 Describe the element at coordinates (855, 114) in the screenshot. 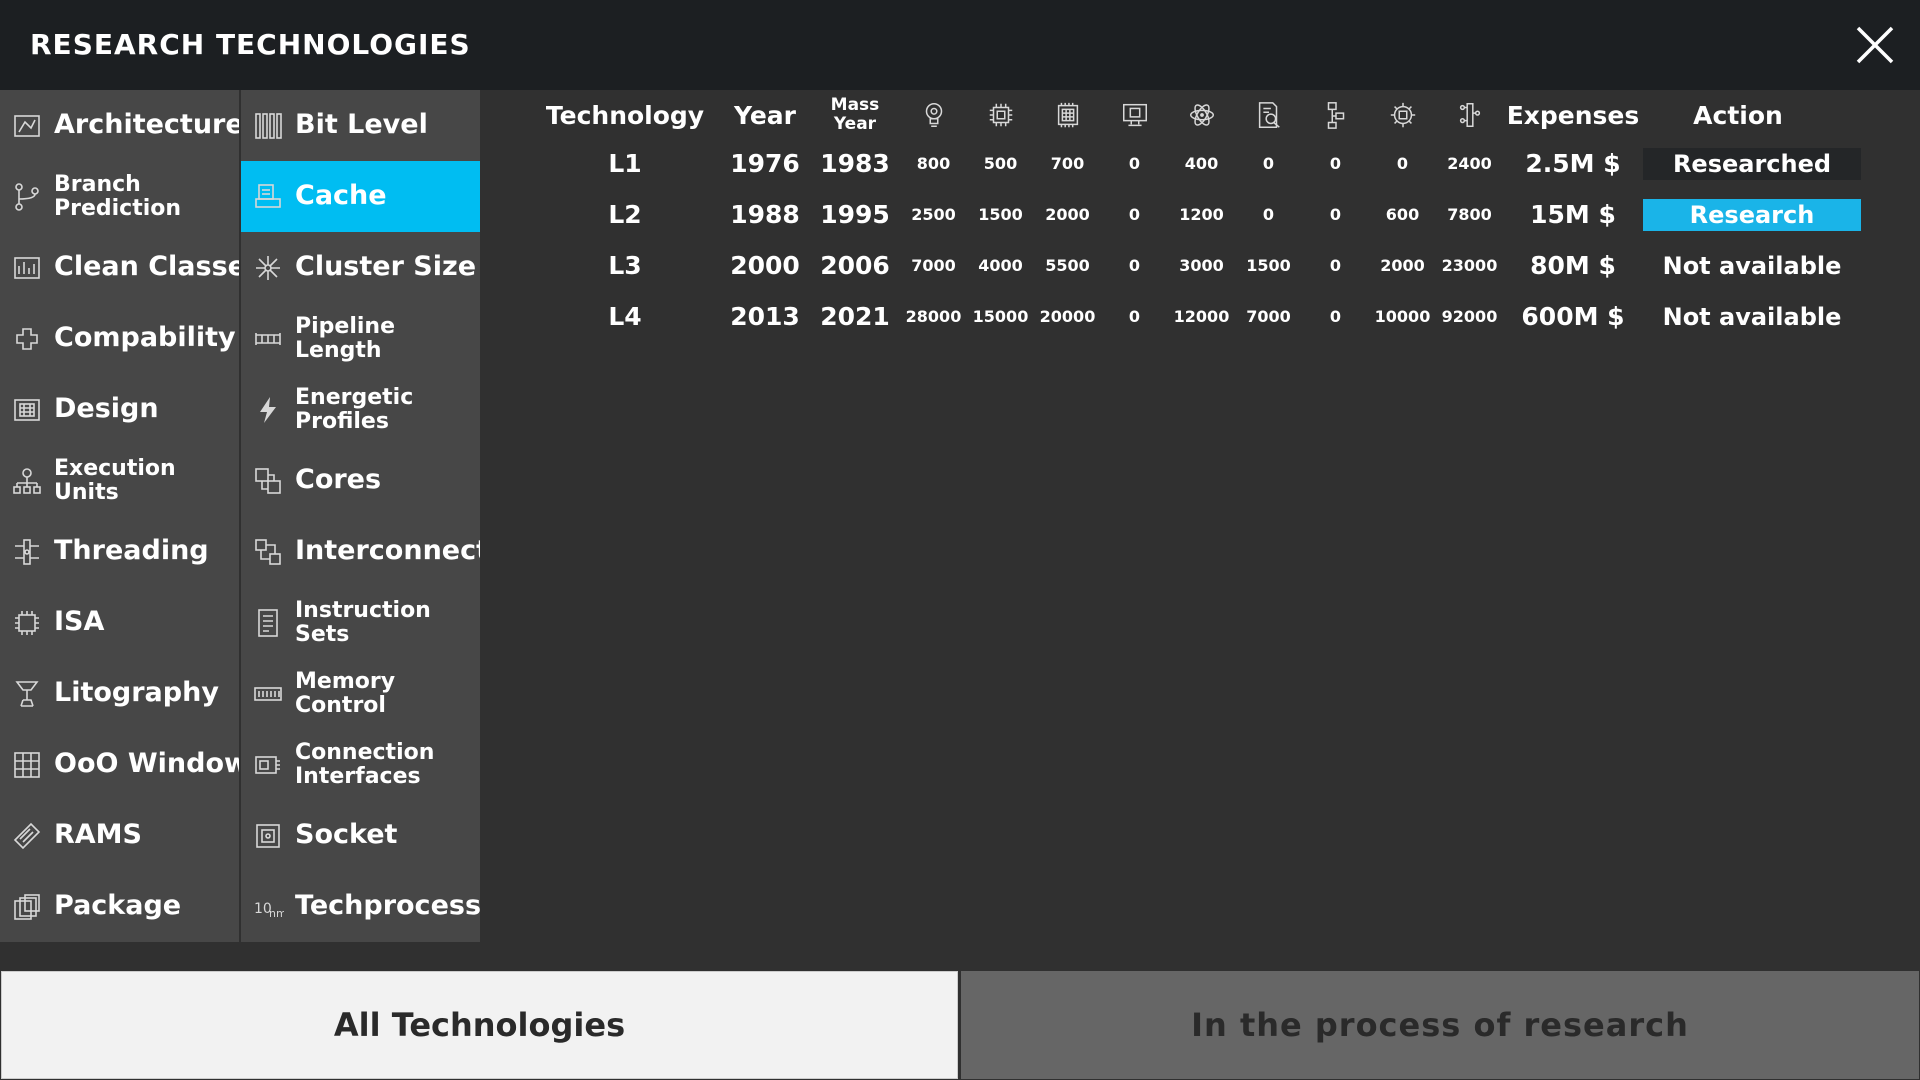

I see `header-mass-year: Mass Year` at that location.